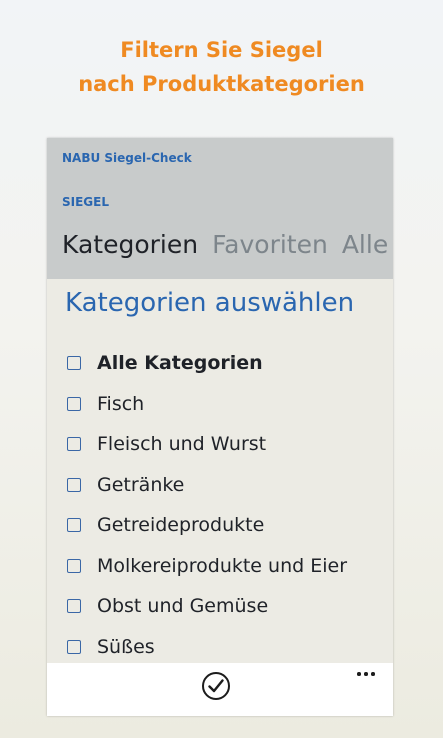  What do you see at coordinates (181, 525) in the screenshot?
I see `category-label: Getreideprodukte` at bounding box center [181, 525].